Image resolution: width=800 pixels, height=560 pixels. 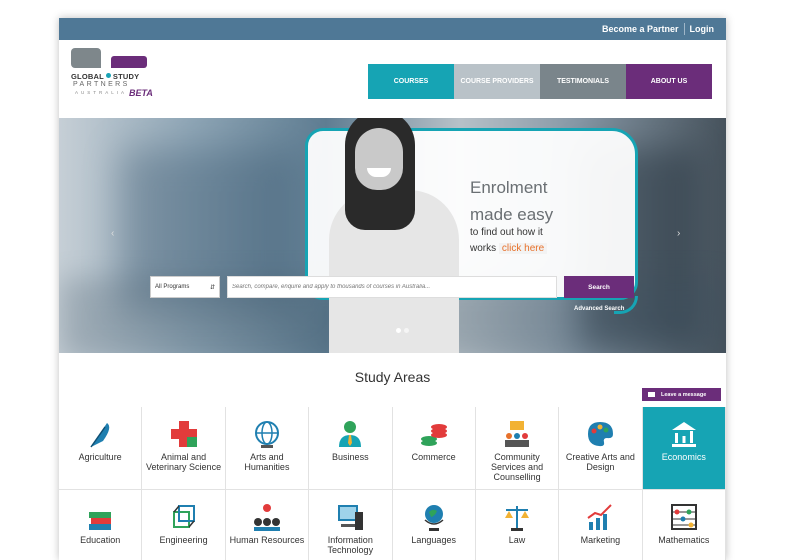 I want to click on nav-about-us: ABOUT US, so click(x=669, y=81).